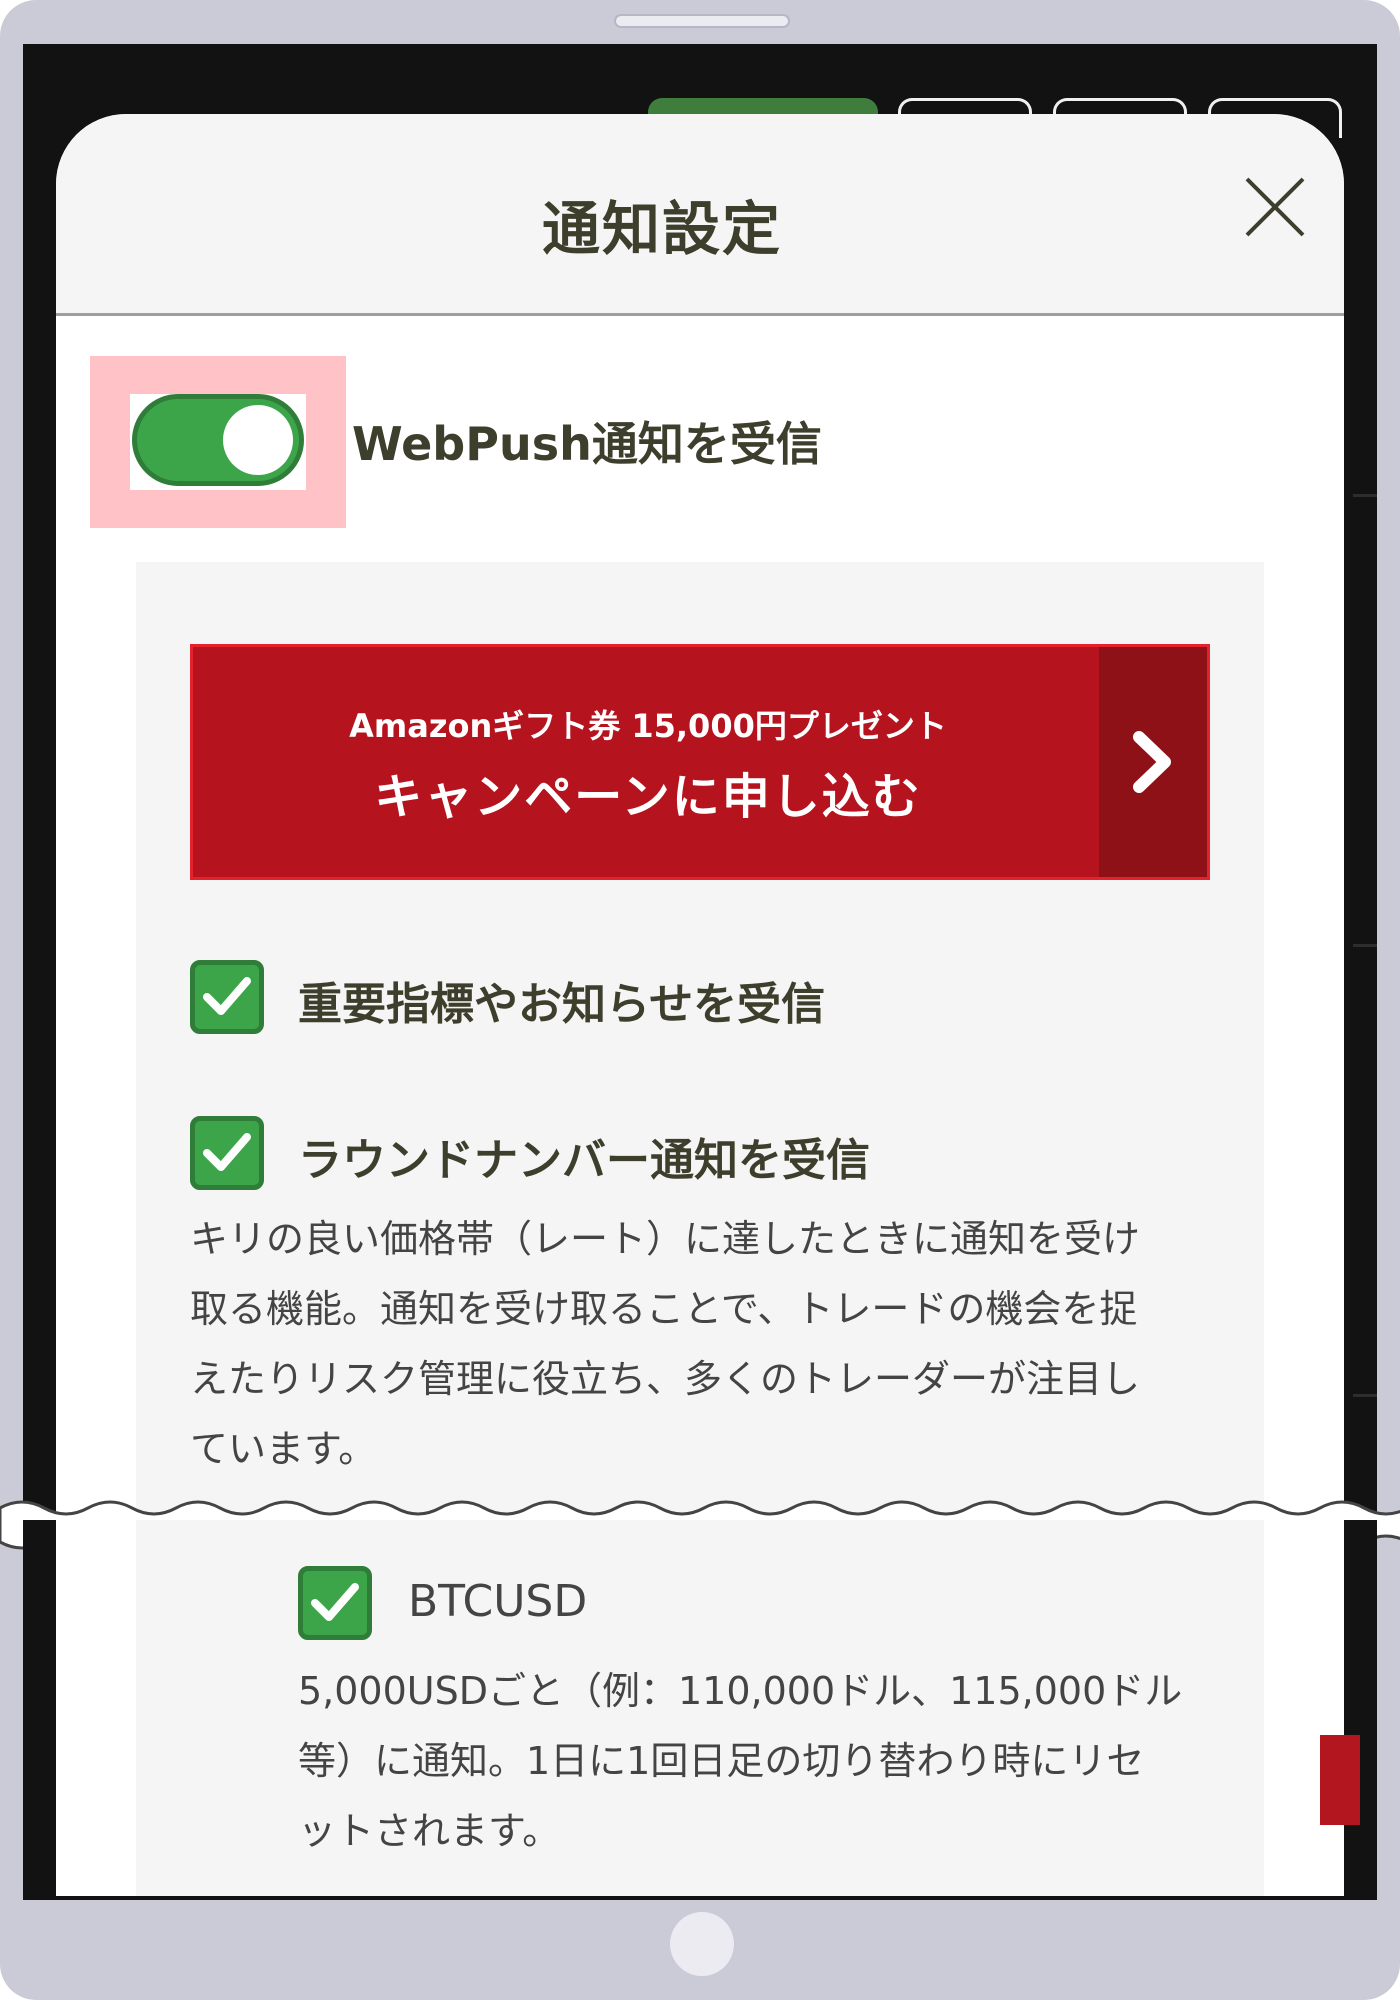 Image resolution: width=1400 pixels, height=2000 pixels. I want to click on close-button, so click(1275, 207).